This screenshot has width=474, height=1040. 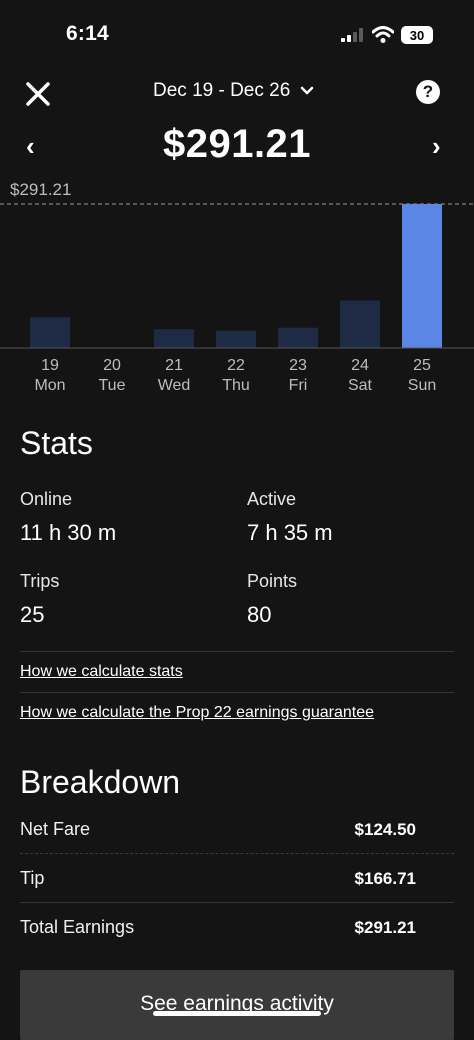 What do you see at coordinates (101, 672) in the screenshot?
I see `how-we-calculate-stats-link: How we calculate stats` at bounding box center [101, 672].